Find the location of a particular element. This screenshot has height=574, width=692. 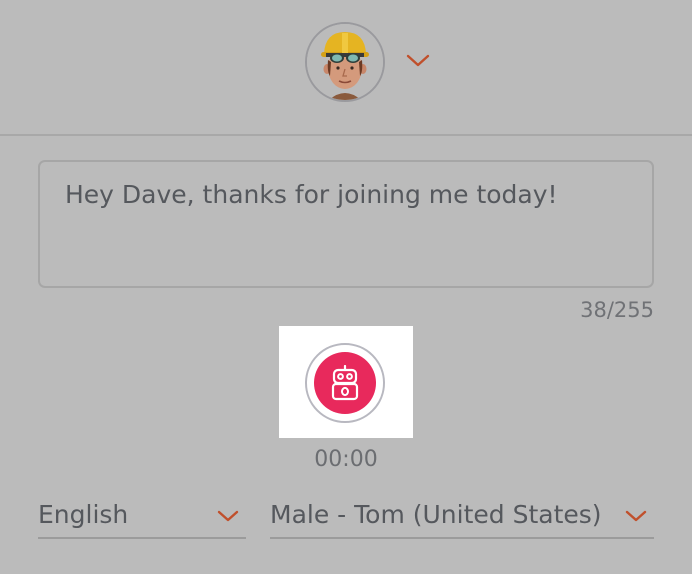

avatar-selector is located at coordinates (345, 62).